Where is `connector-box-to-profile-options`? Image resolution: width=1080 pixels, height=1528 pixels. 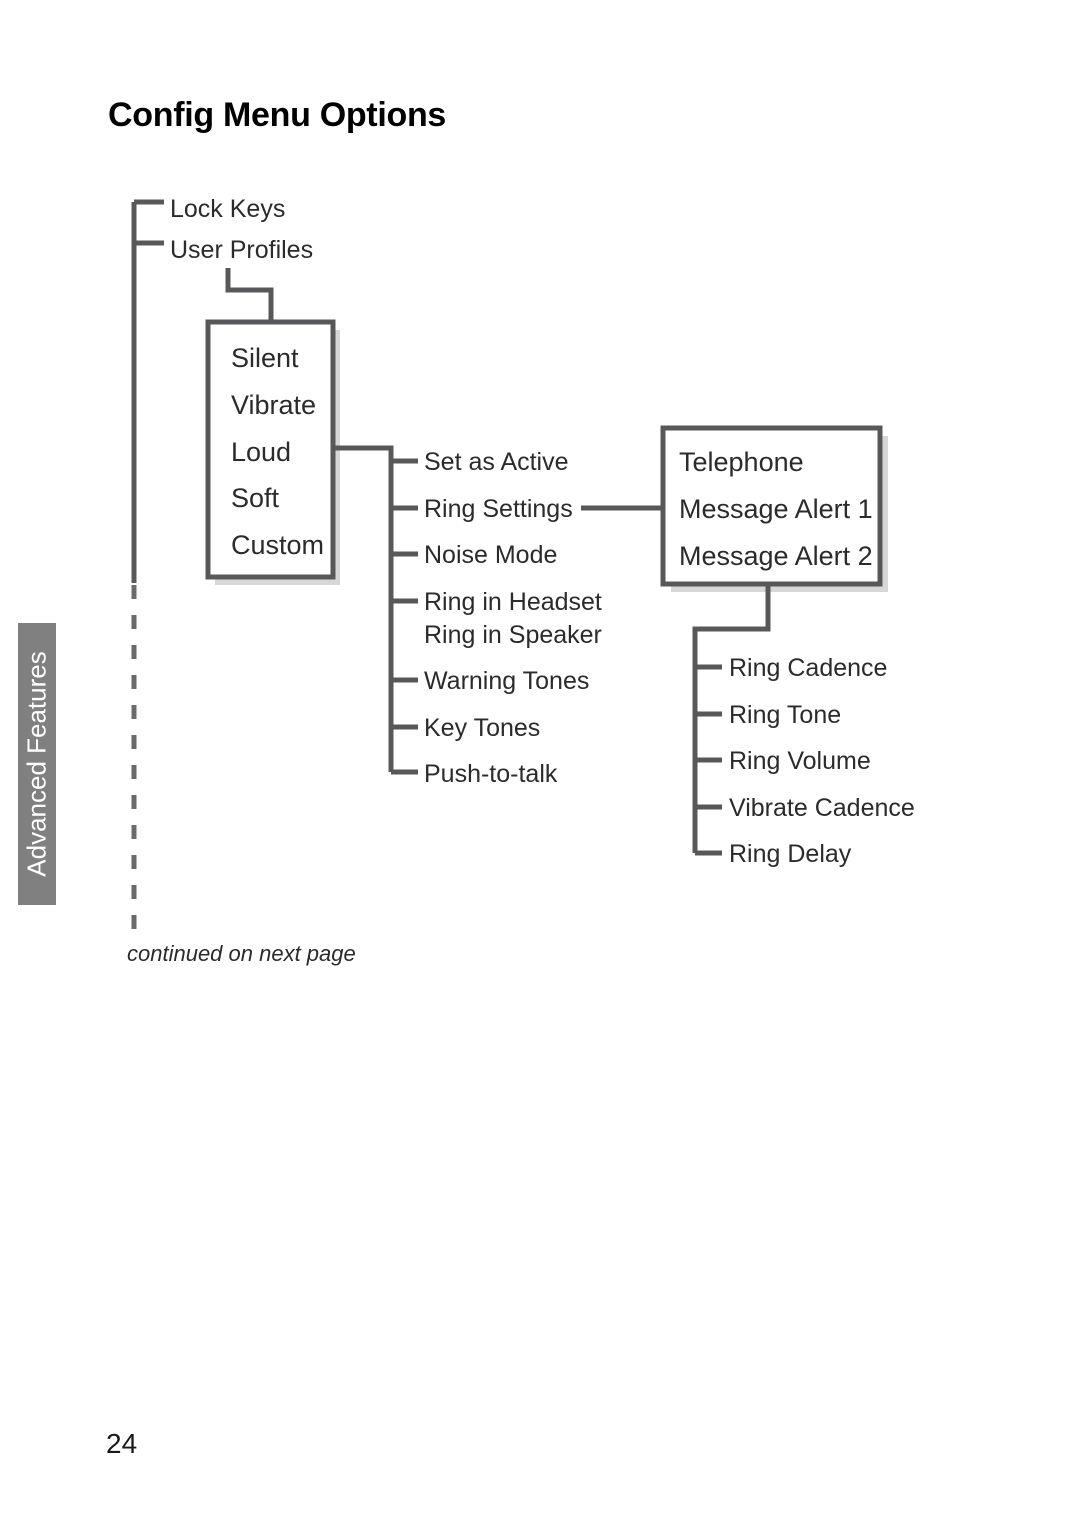
connector-box-to-profile-options is located at coordinates (363, 608).